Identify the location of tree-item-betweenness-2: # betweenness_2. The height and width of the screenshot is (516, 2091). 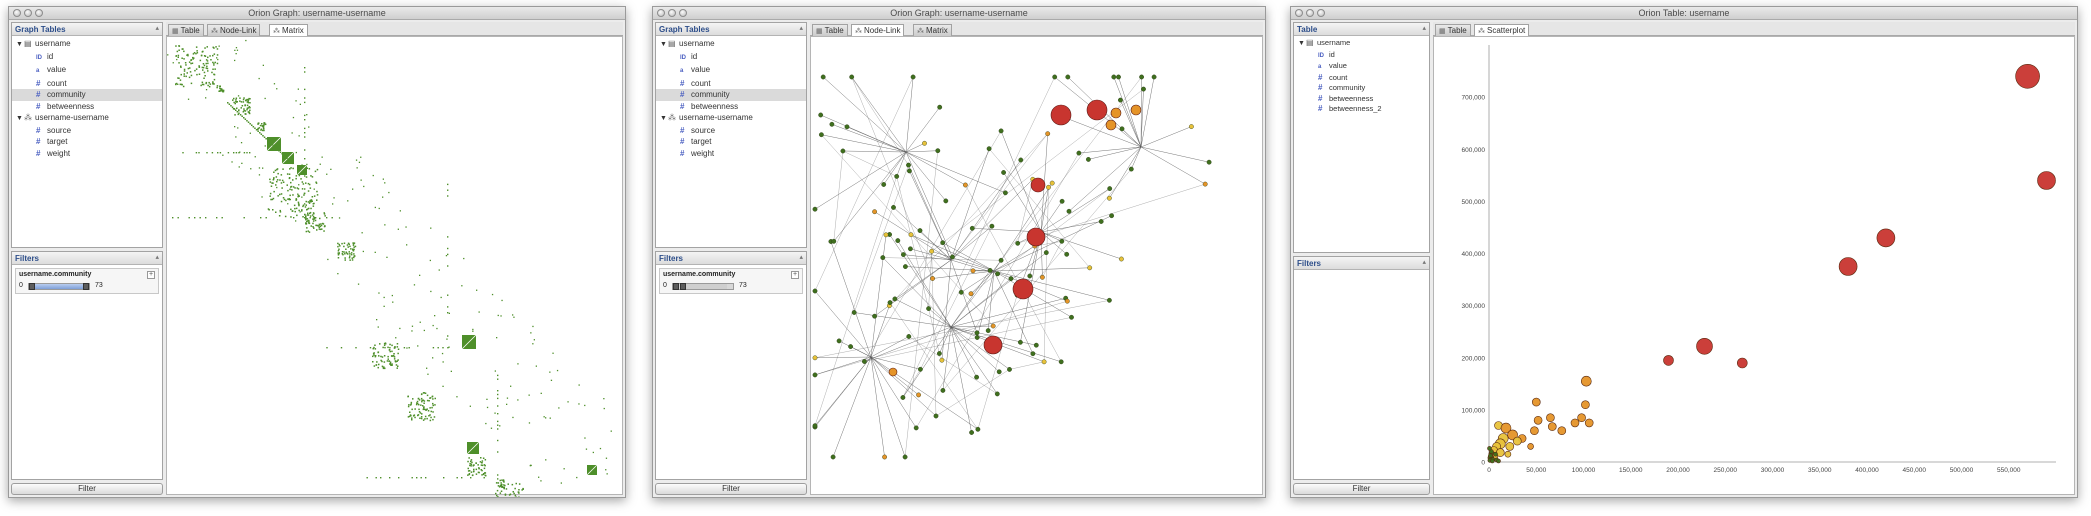
(1361, 109).